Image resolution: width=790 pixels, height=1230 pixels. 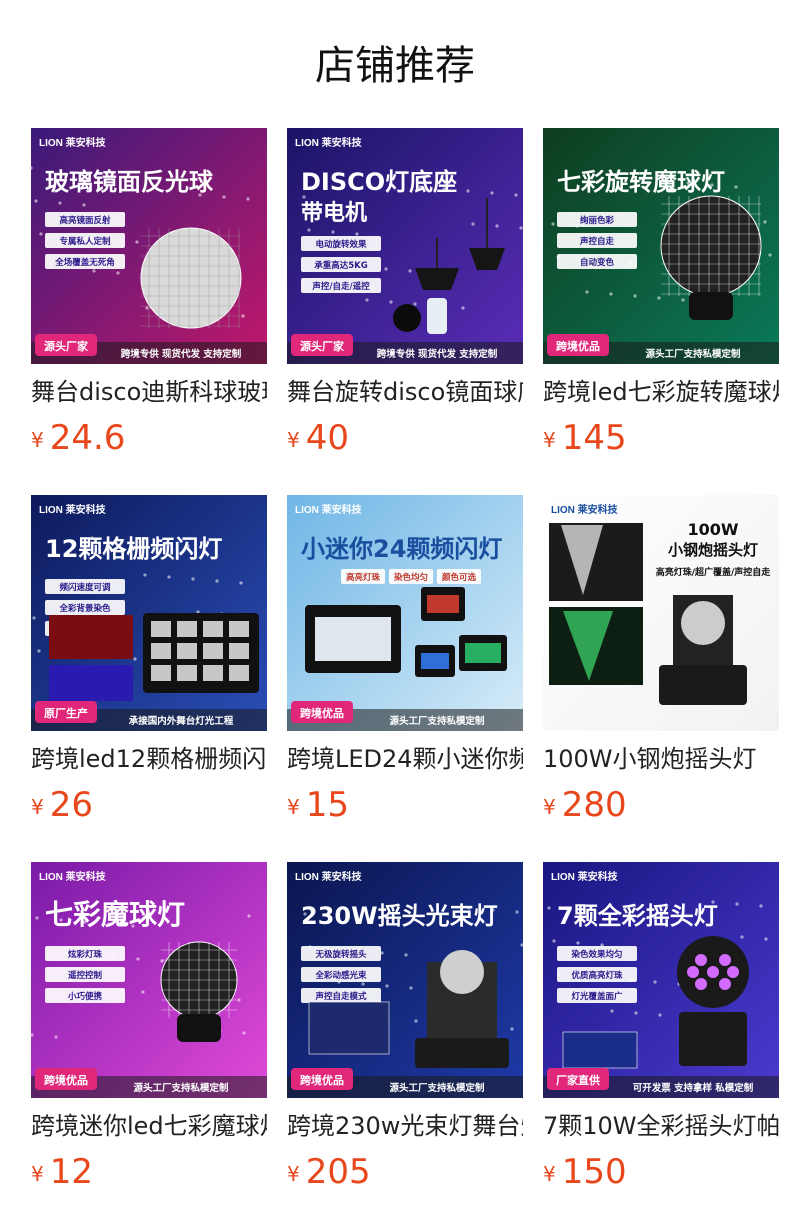 I want to click on product-price: ¥150, so click(x=585, y=1172).